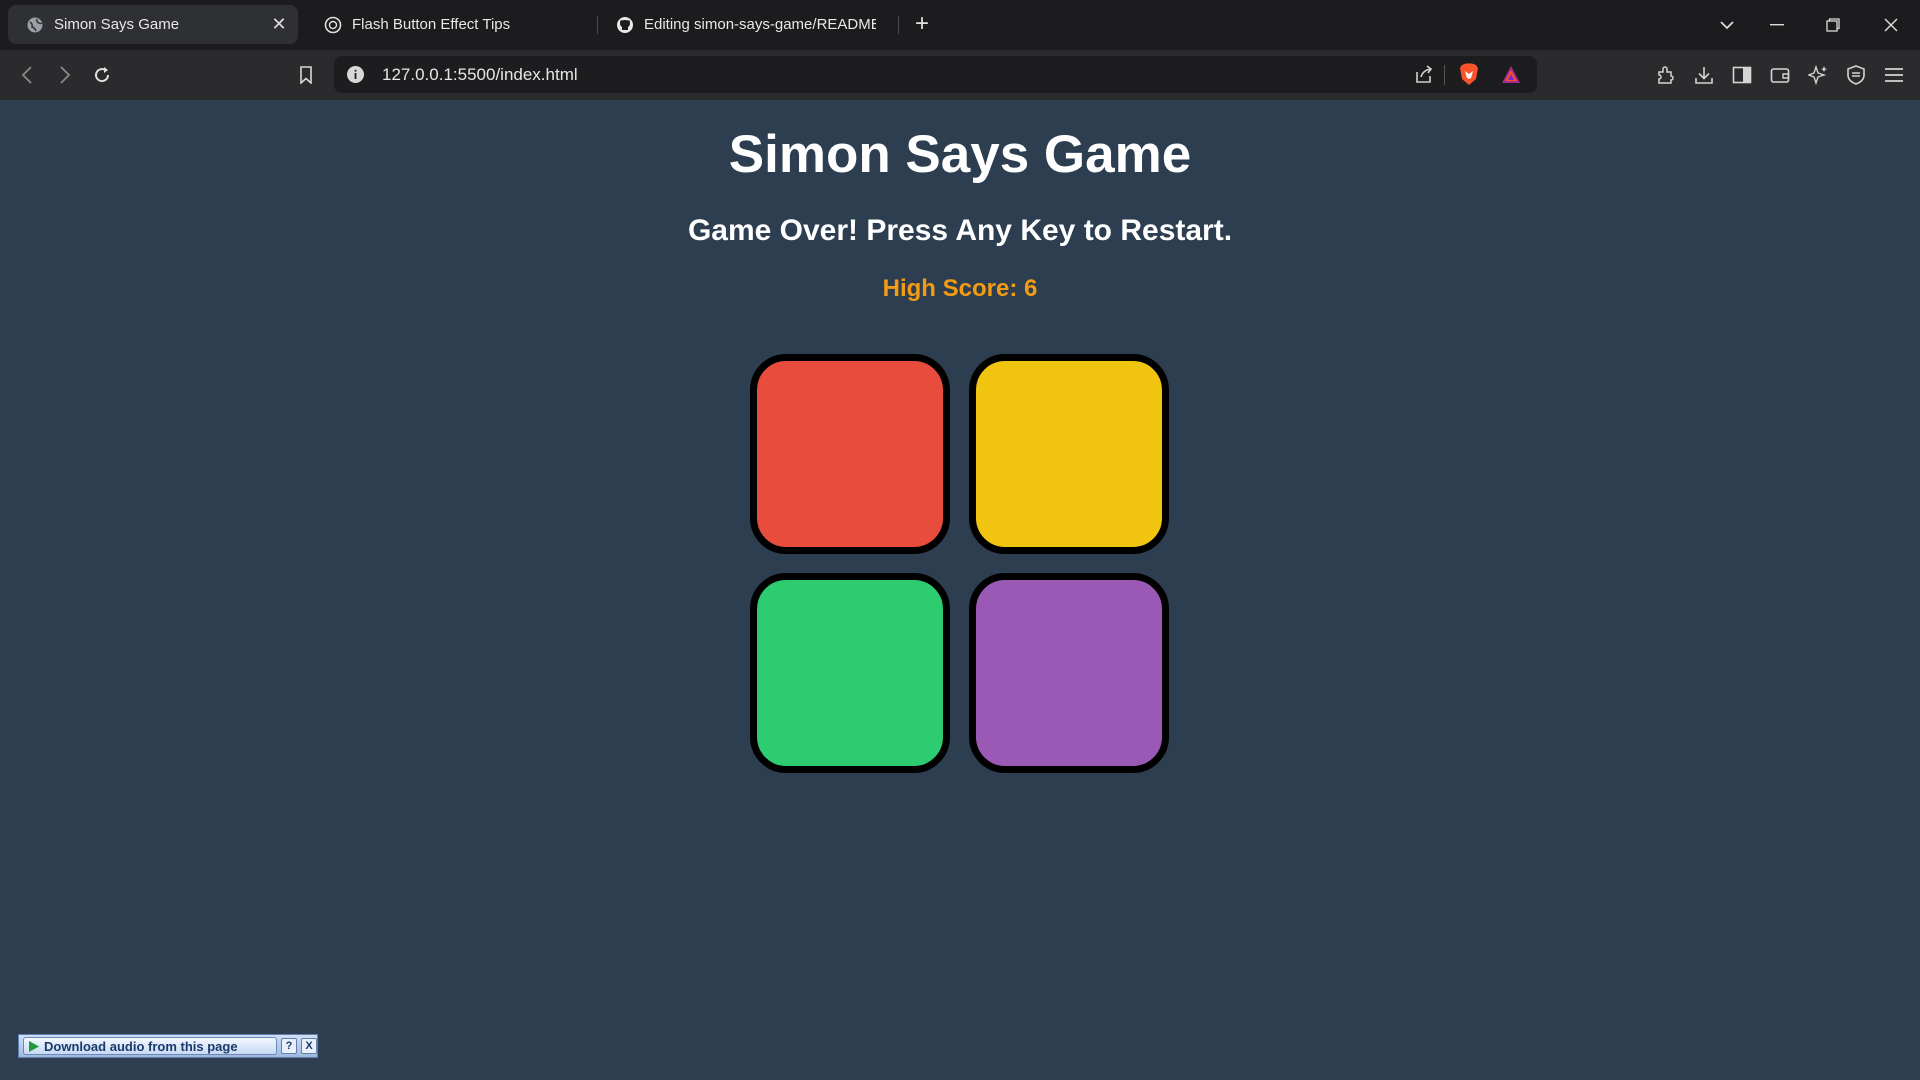  What do you see at coordinates (27, 75) in the screenshot?
I see `back-icon` at bounding box center [27, 75].